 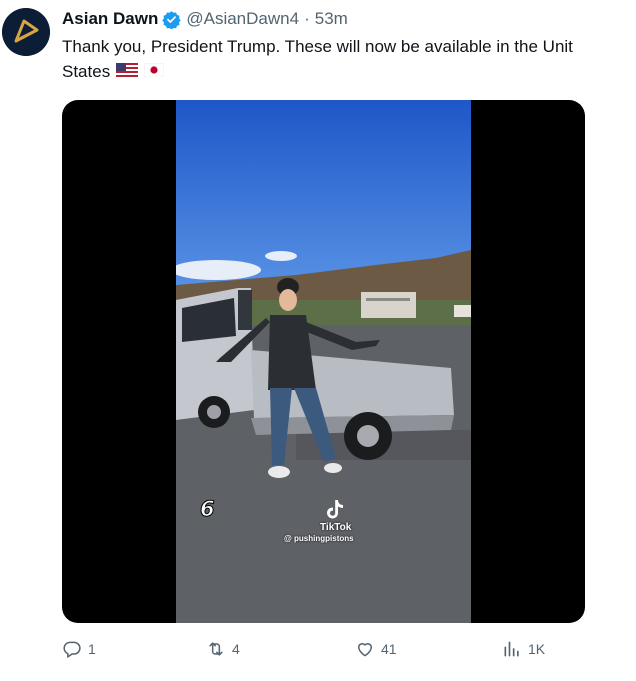 What do you see at coordinates (72, 649) in the screenshot?
I see `reply-icon` at bounding box center [72, 649].